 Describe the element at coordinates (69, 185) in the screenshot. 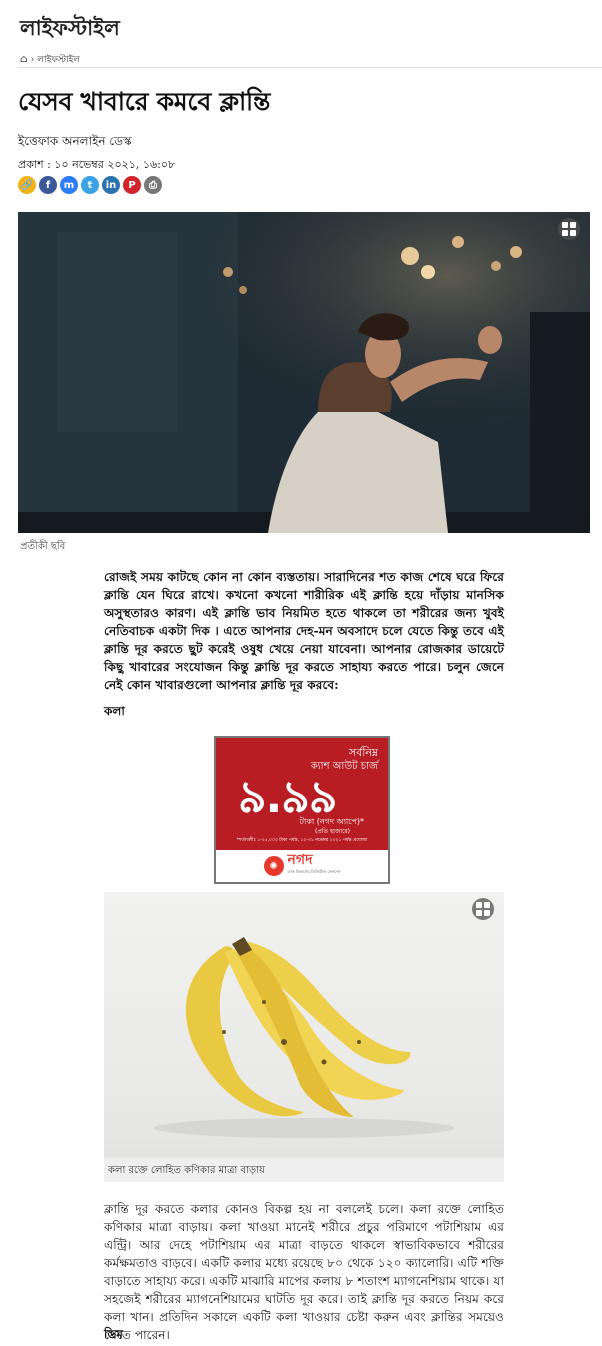

I see `messenger-icon: m` at that location.